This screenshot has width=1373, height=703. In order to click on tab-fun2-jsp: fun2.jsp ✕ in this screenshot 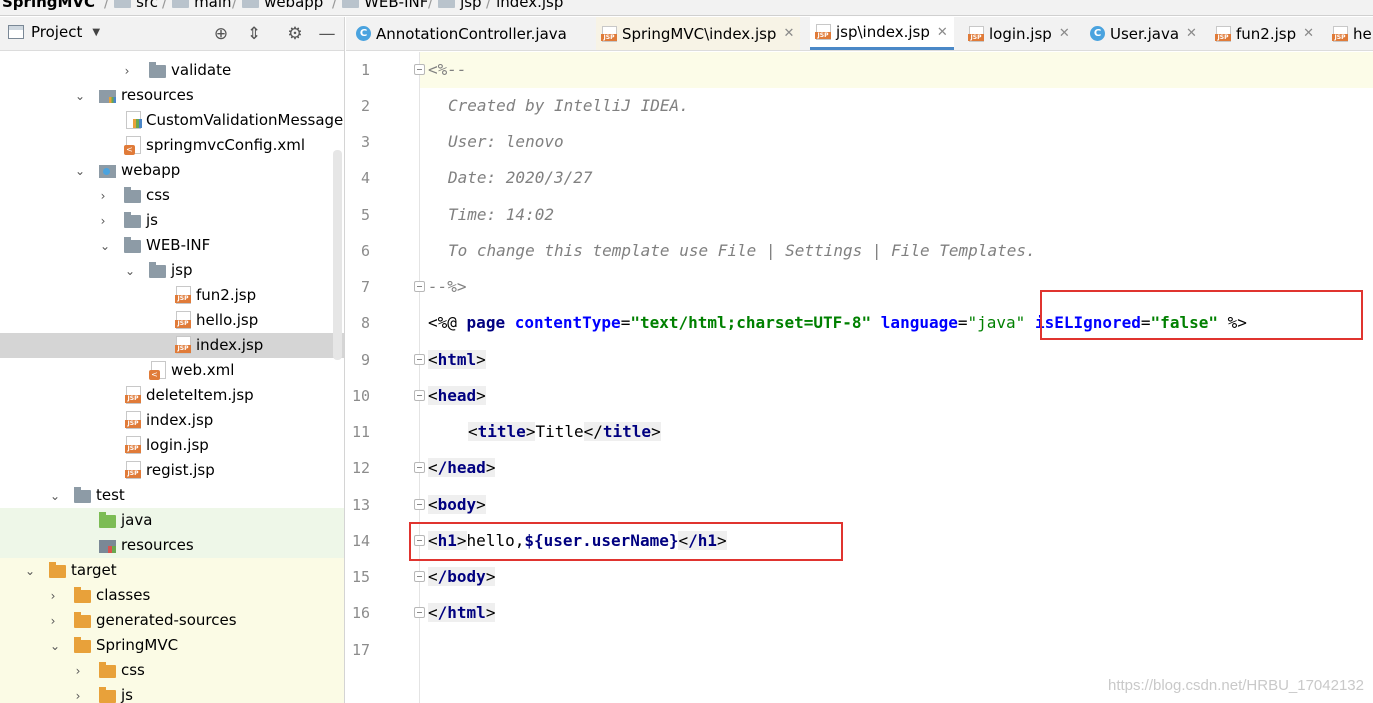, I will do `click(1265, 33)`.